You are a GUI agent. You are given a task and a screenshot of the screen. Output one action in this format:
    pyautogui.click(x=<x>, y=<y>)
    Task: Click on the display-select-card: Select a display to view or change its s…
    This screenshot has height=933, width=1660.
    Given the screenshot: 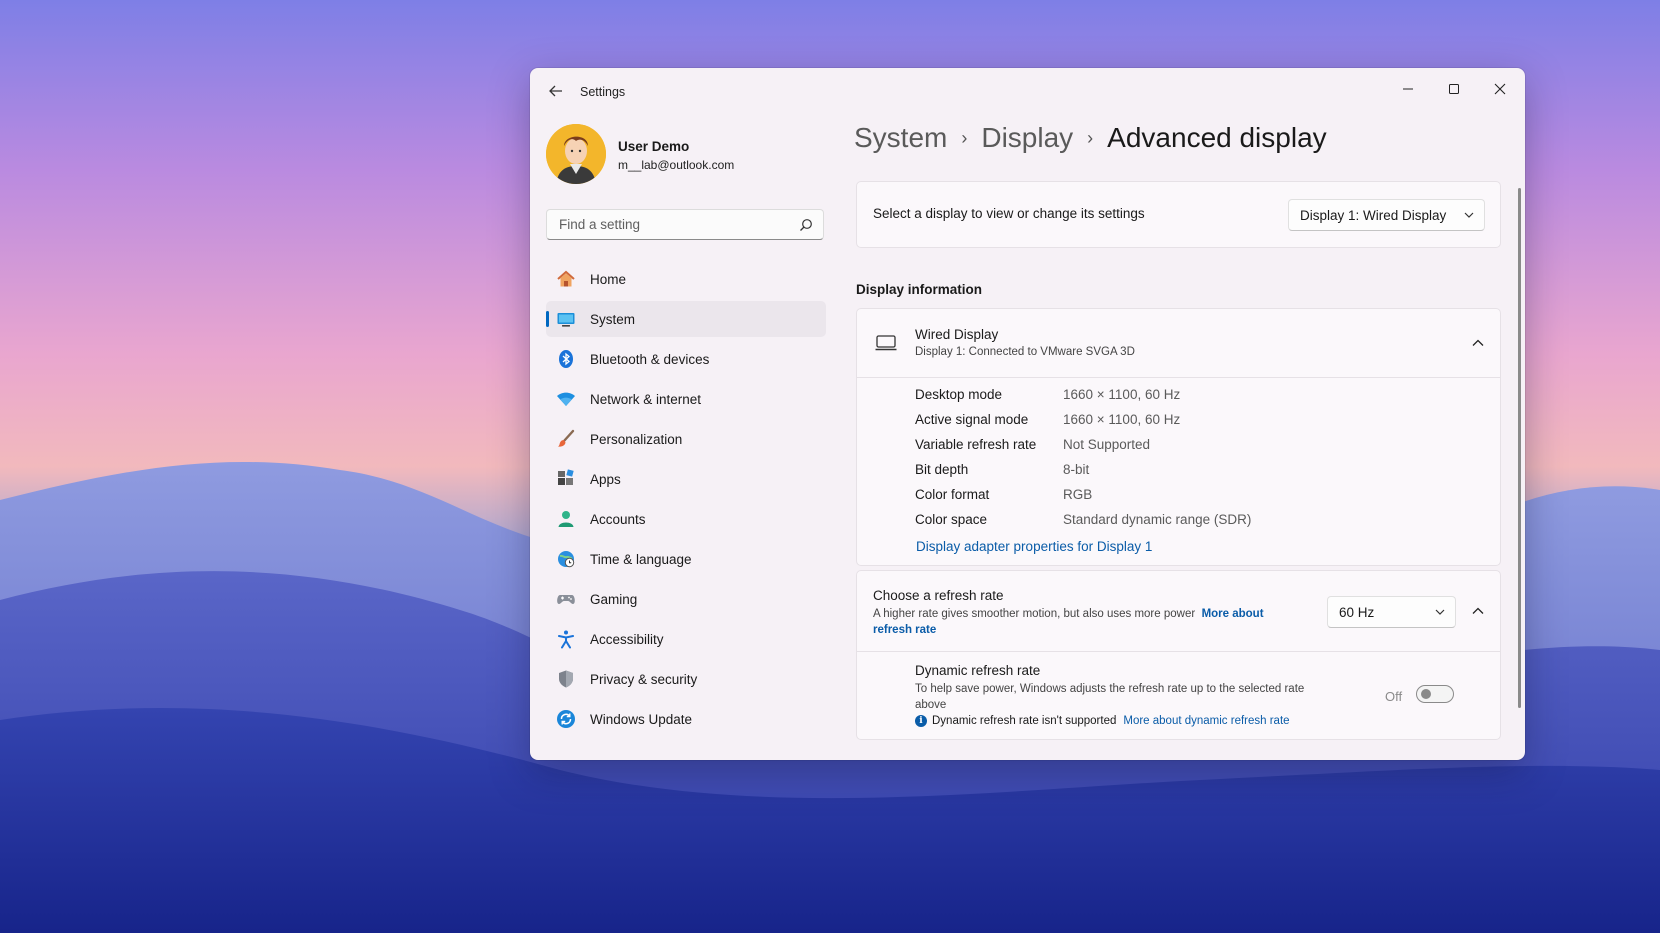 What is the action you would take?
    pyautogui.click(x=1178, y=214)
    